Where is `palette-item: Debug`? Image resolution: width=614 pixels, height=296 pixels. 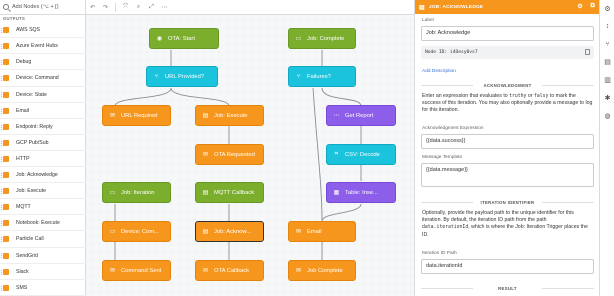 palette-item: Debug is located at coordinates (43, 63).